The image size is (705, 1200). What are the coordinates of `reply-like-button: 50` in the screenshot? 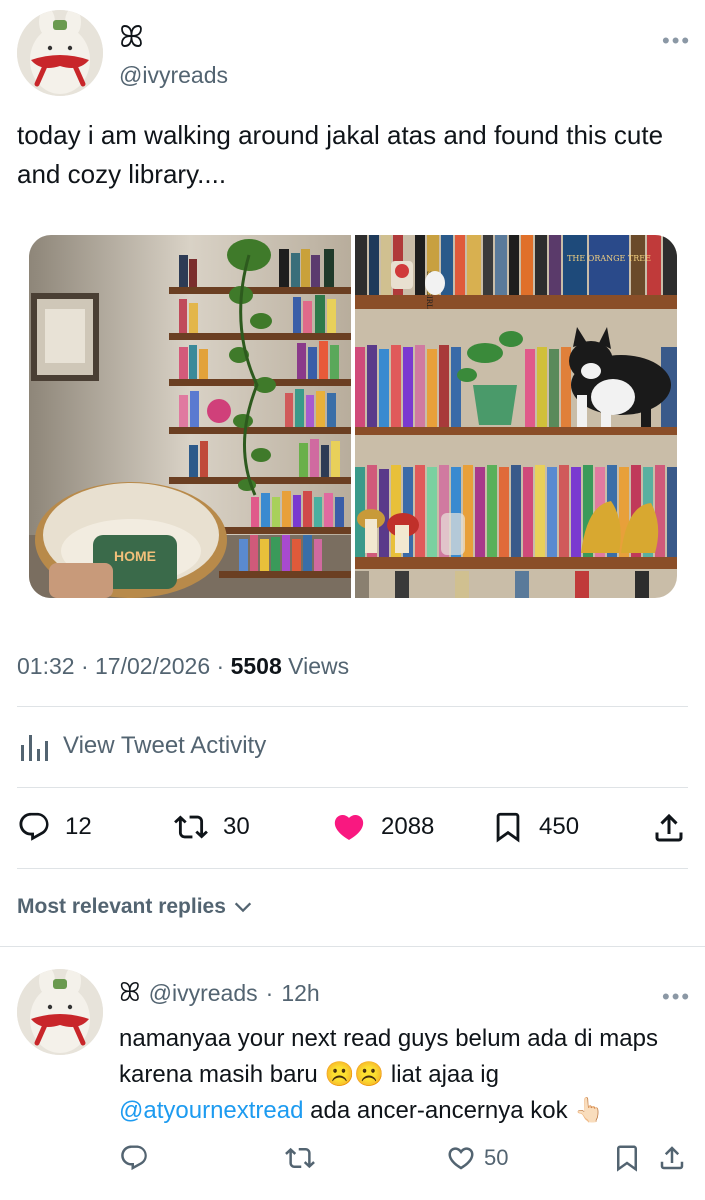 It's located at (477, 1158).